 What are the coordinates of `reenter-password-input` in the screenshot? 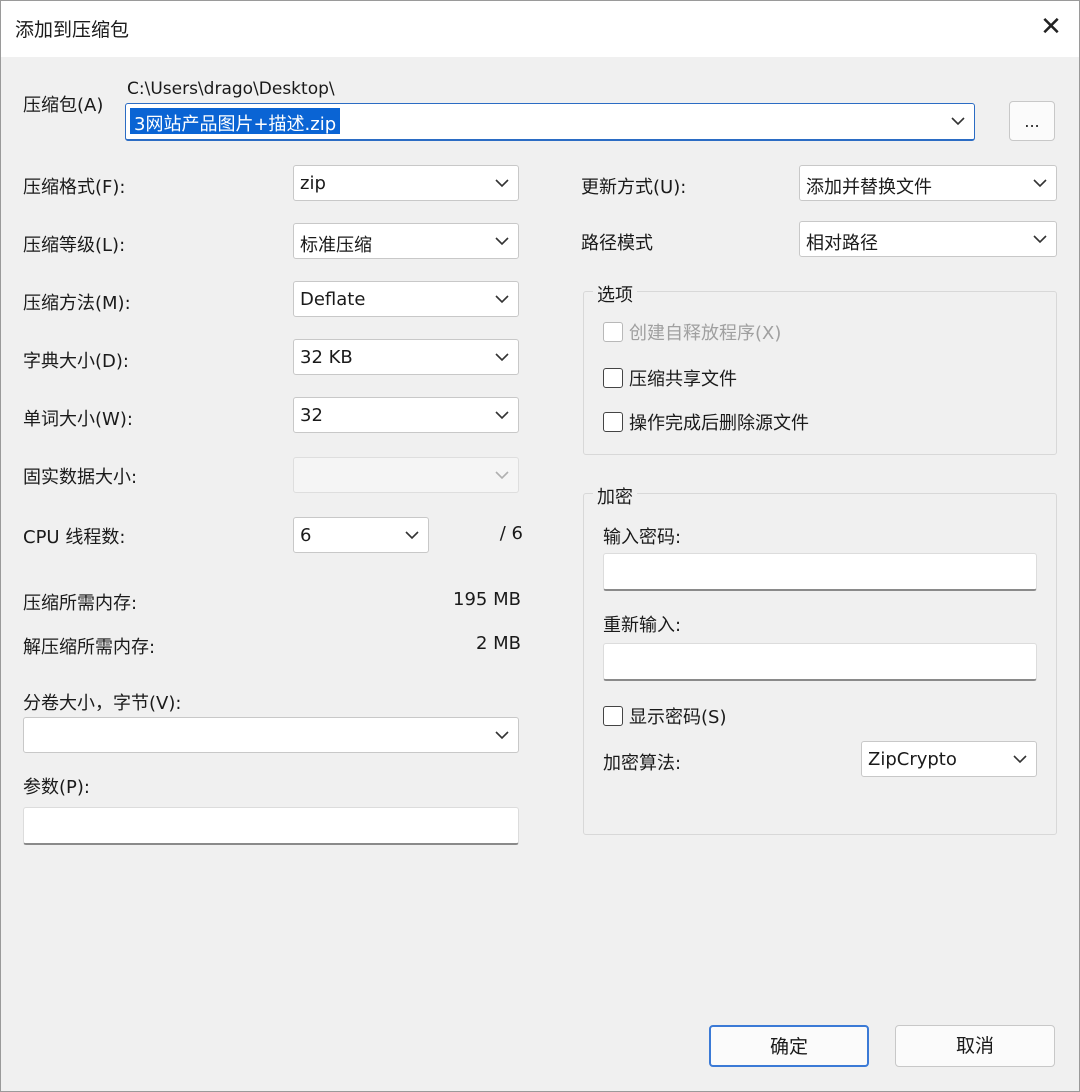 It's located at (820, 662).